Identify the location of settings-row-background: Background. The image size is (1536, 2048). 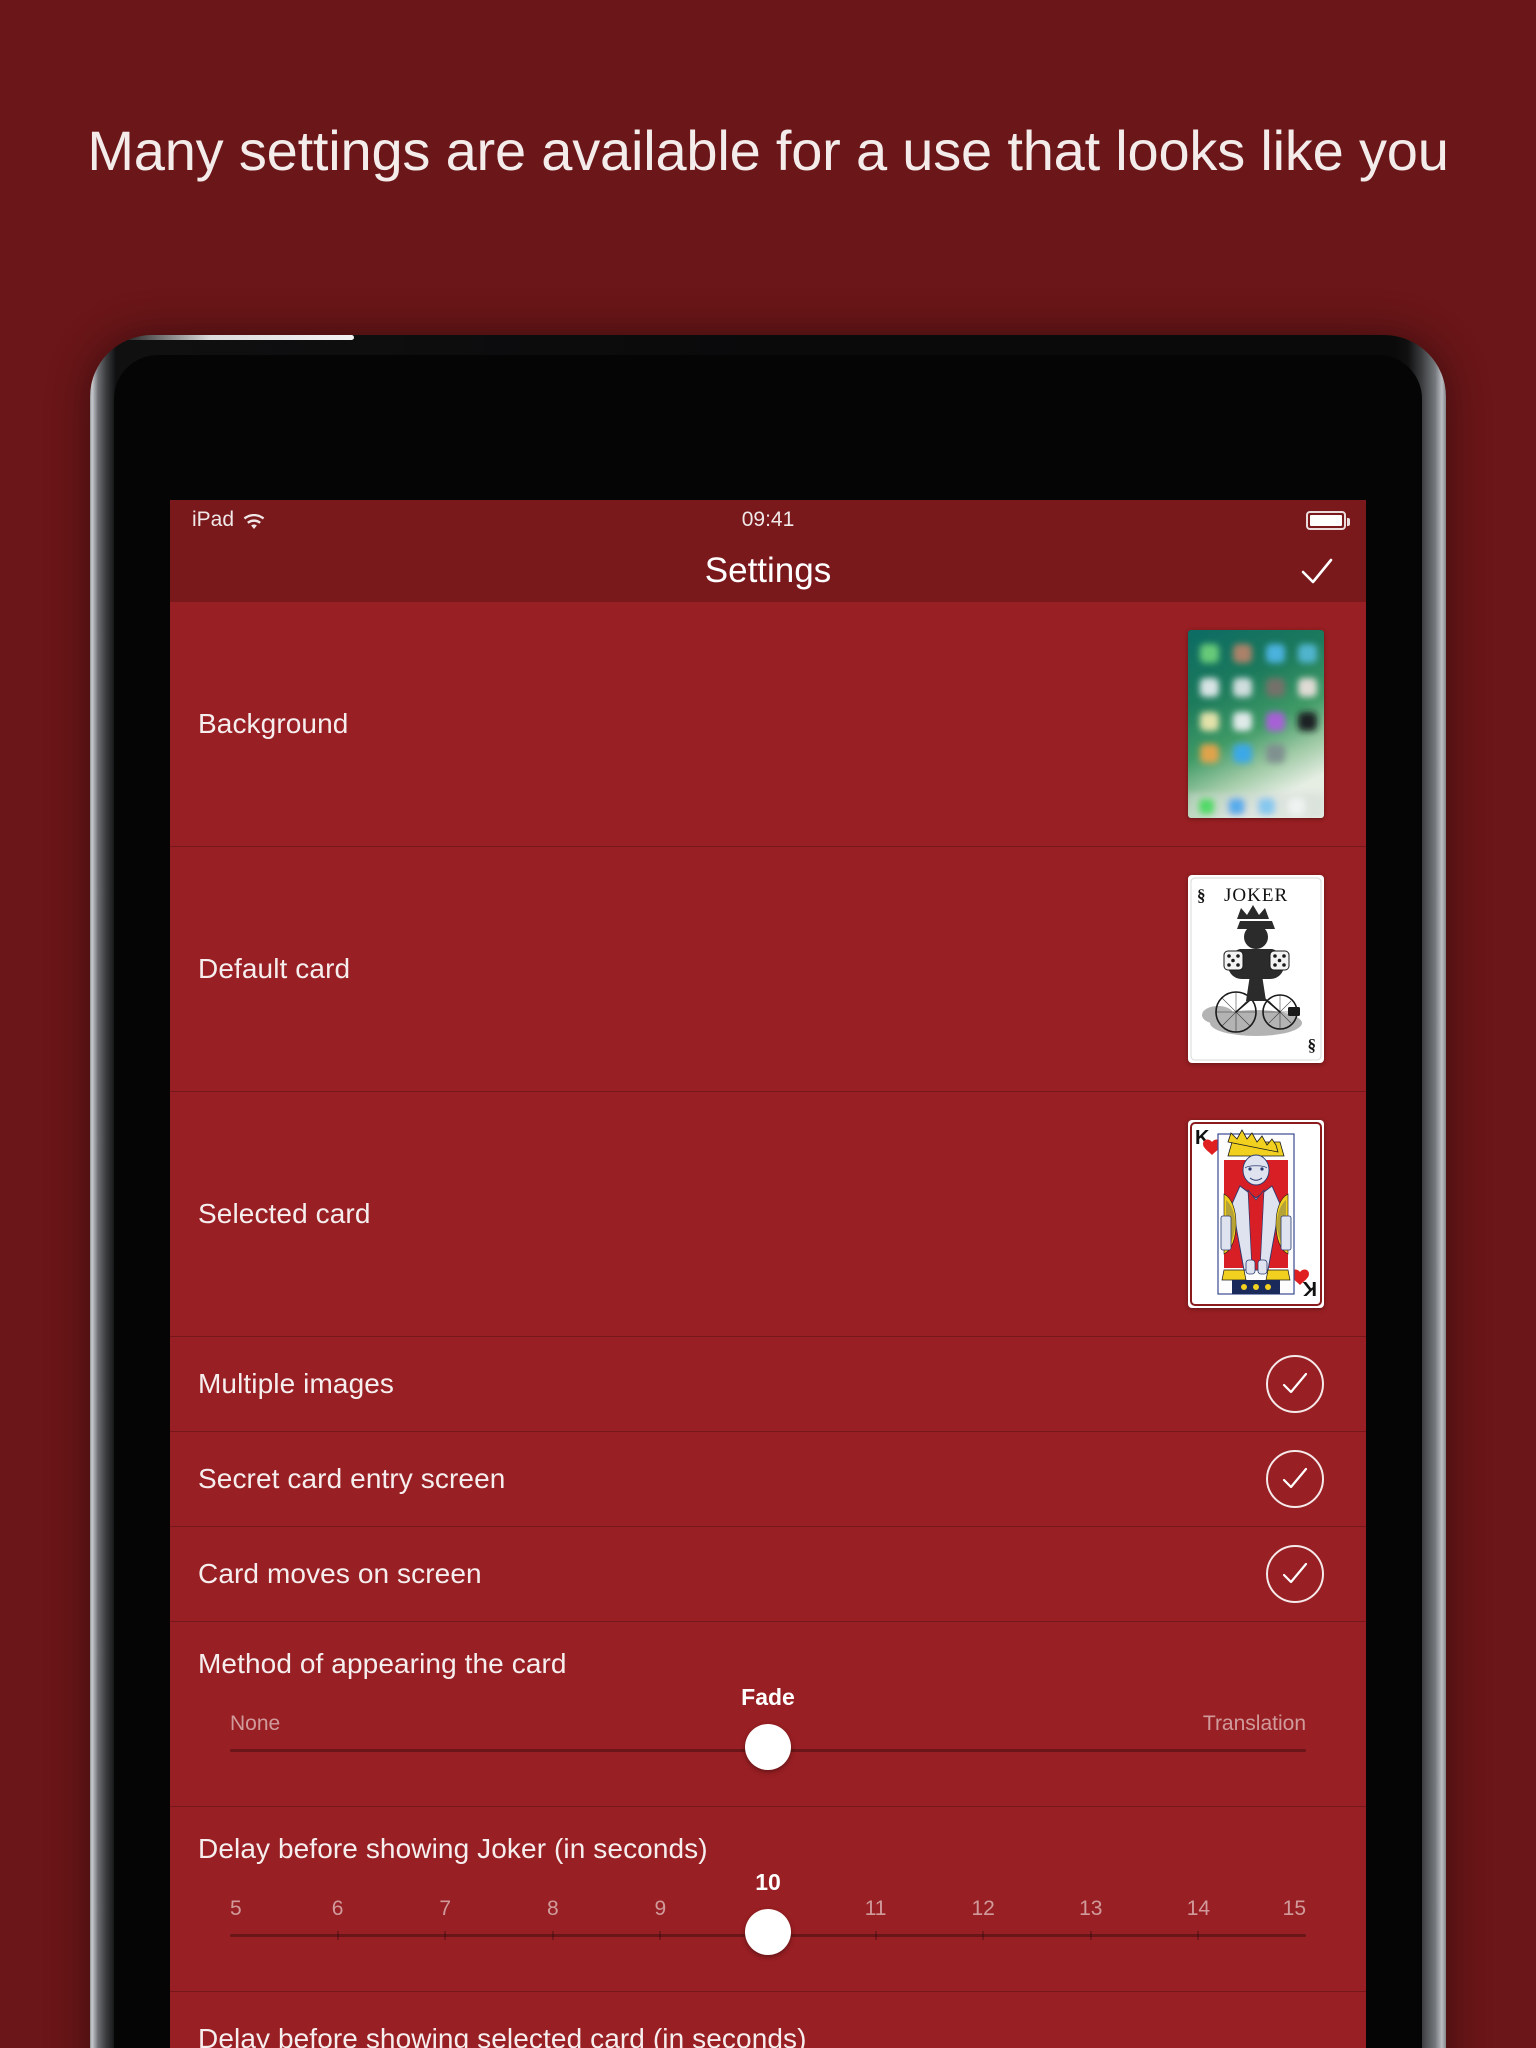
(768, 724).